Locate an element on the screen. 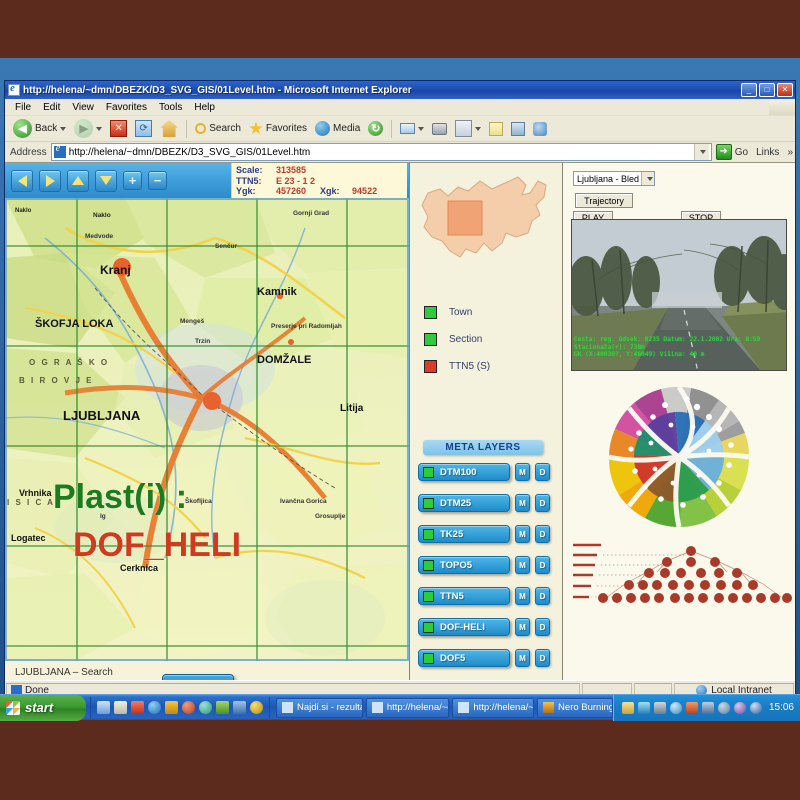 The width and height of the screenshot is (800, 800). task-button-nero: Nero Burning ROM is located at coordinates (575, 707).